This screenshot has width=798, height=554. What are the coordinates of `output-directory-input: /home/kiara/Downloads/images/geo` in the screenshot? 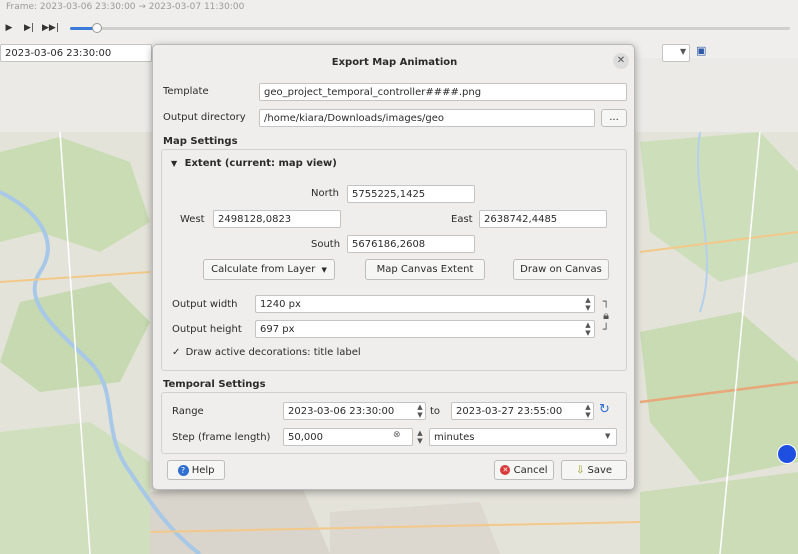 It's located at (427, 118).